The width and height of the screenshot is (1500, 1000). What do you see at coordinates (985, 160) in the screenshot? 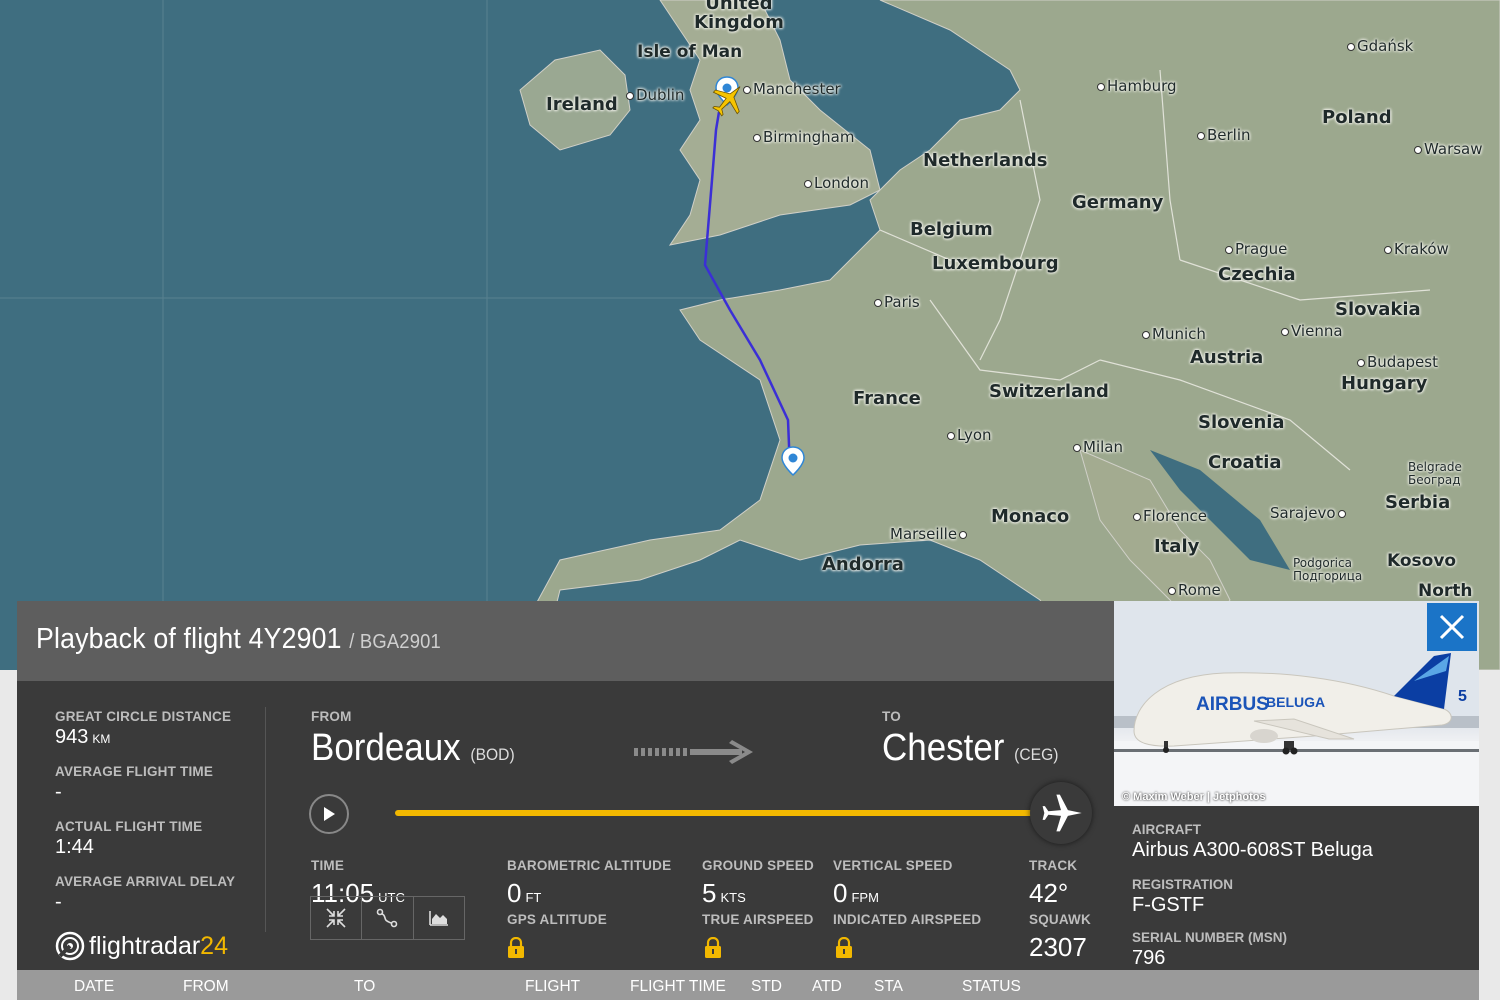
I see `map-label-netherlands: Netherlands` at bounding box center [985, 160].